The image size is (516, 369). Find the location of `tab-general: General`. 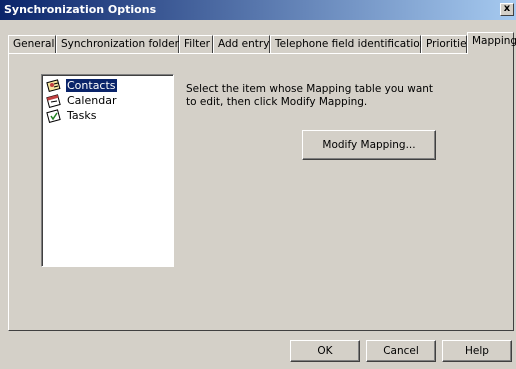

tab-general: General is located at coordinates (32, 44).